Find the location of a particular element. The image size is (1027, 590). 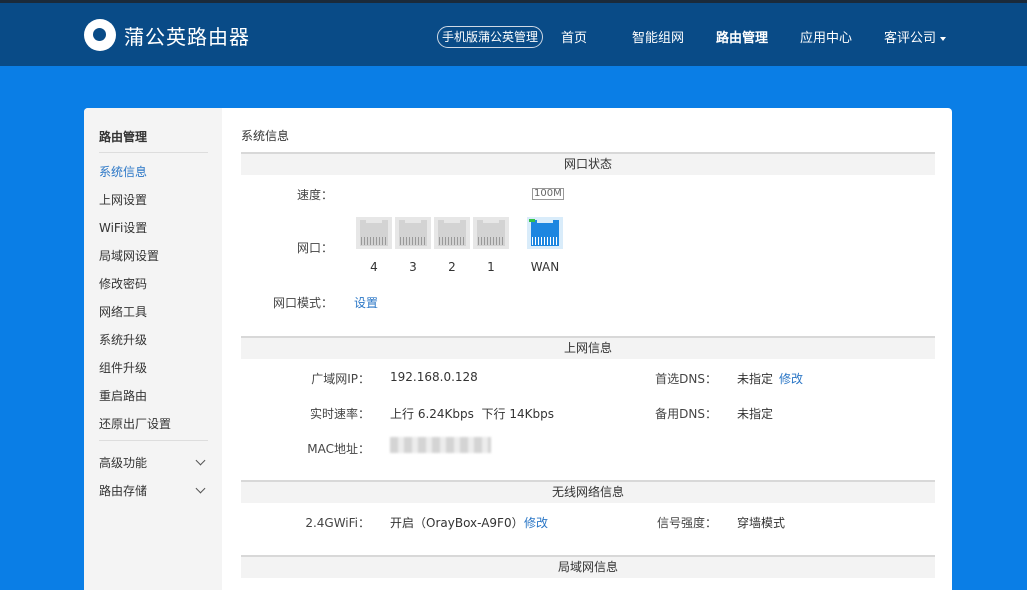

port-number: 1 is located at coordinates (491, 267).